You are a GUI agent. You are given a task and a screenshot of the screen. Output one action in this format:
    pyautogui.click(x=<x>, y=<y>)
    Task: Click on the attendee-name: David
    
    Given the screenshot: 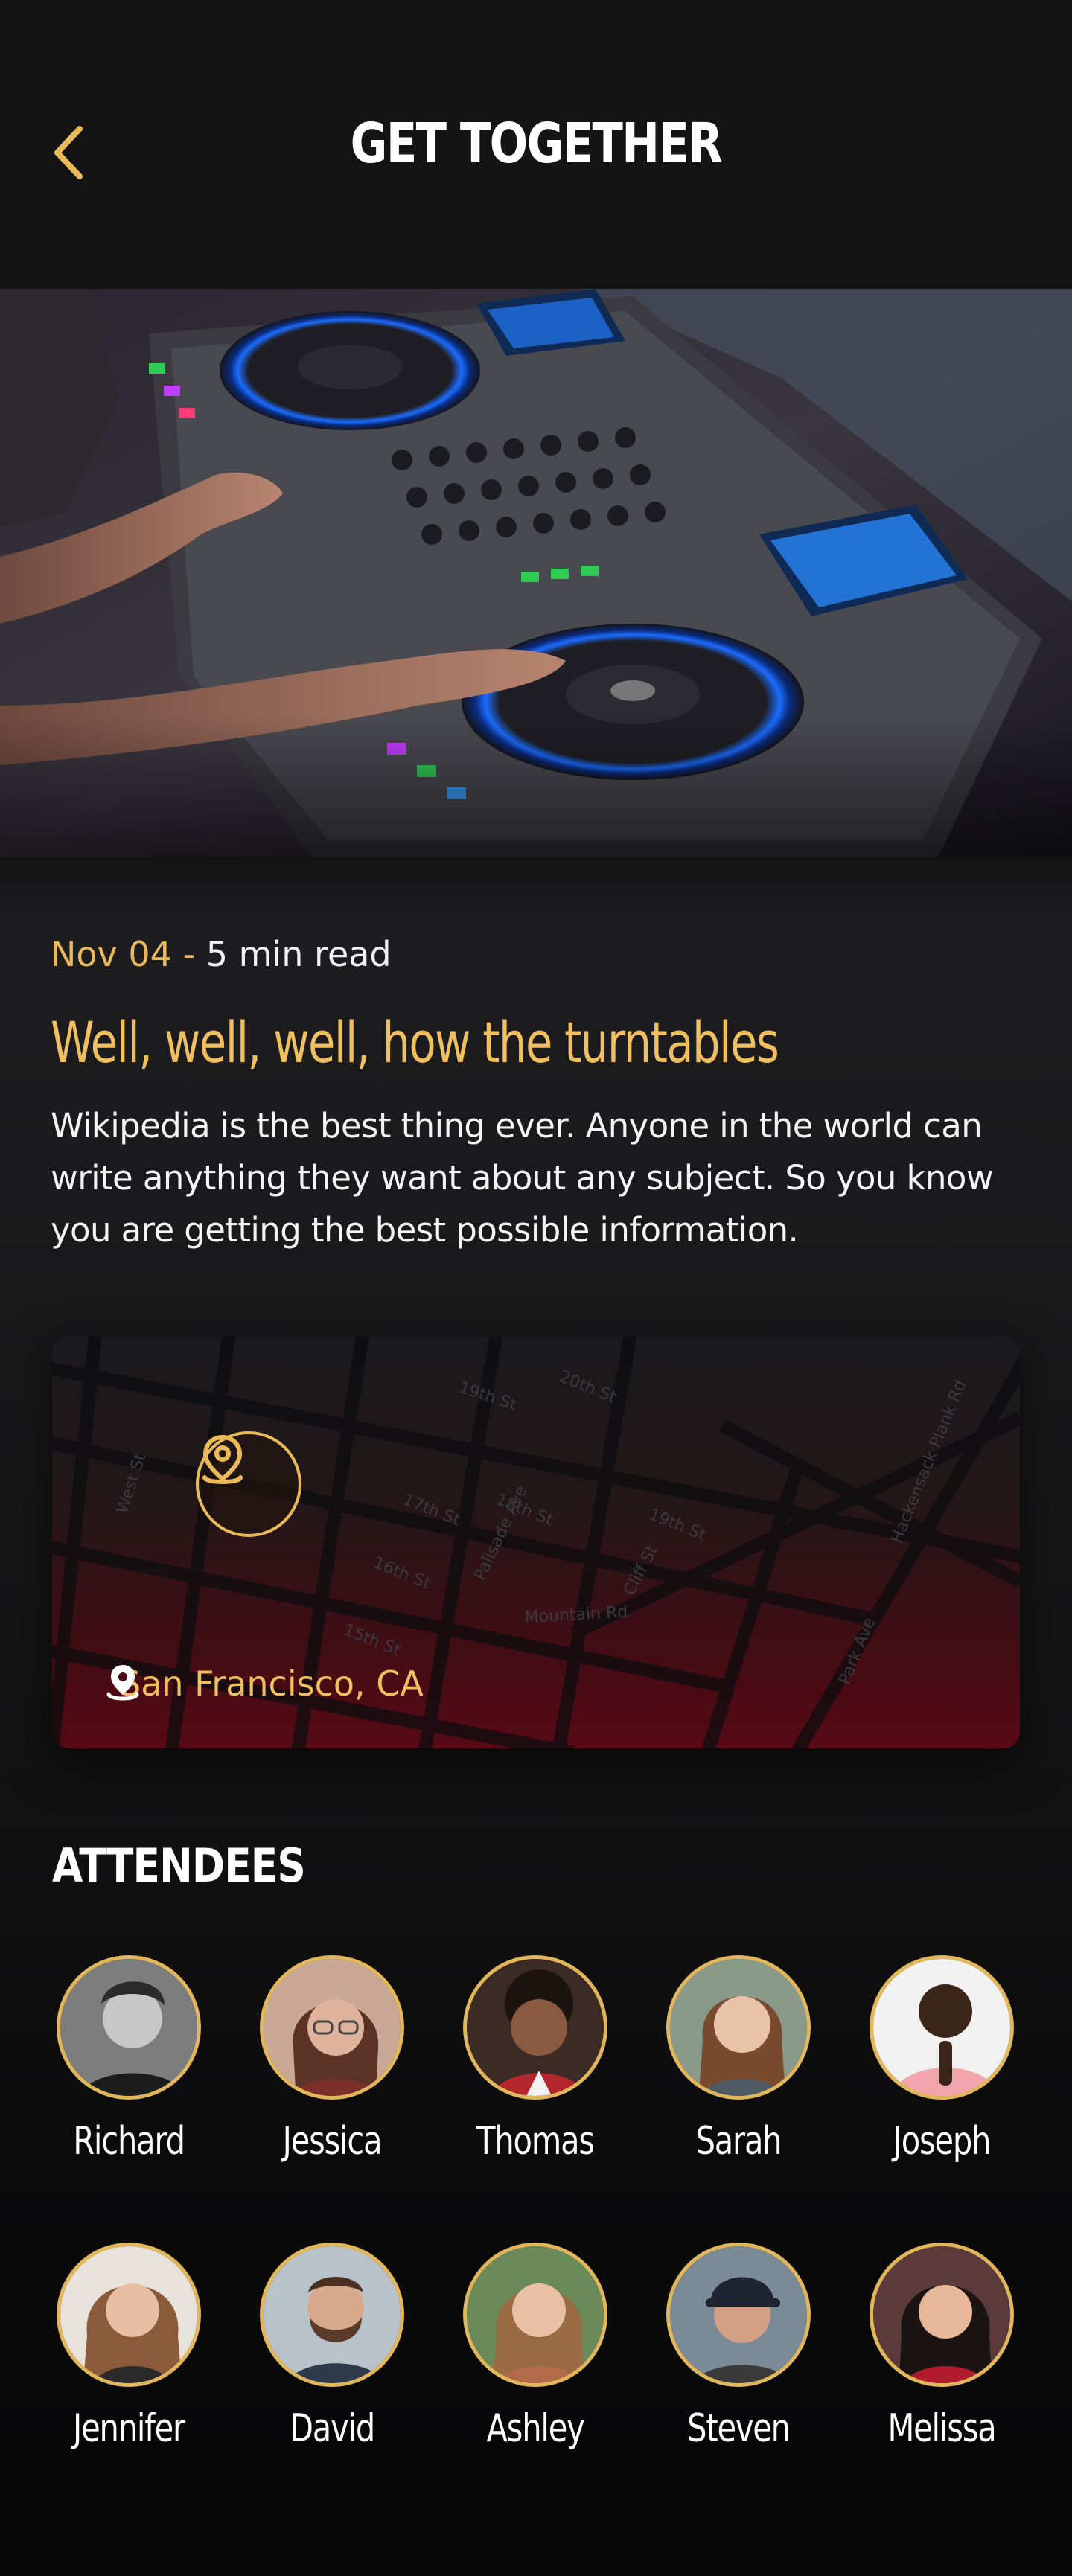 What is the action you would take?
    pyautogui.click(x=332, y=2428)
    